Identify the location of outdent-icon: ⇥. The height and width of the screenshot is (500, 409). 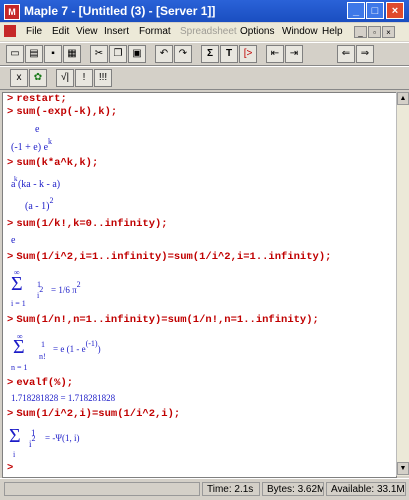
(294, 54).